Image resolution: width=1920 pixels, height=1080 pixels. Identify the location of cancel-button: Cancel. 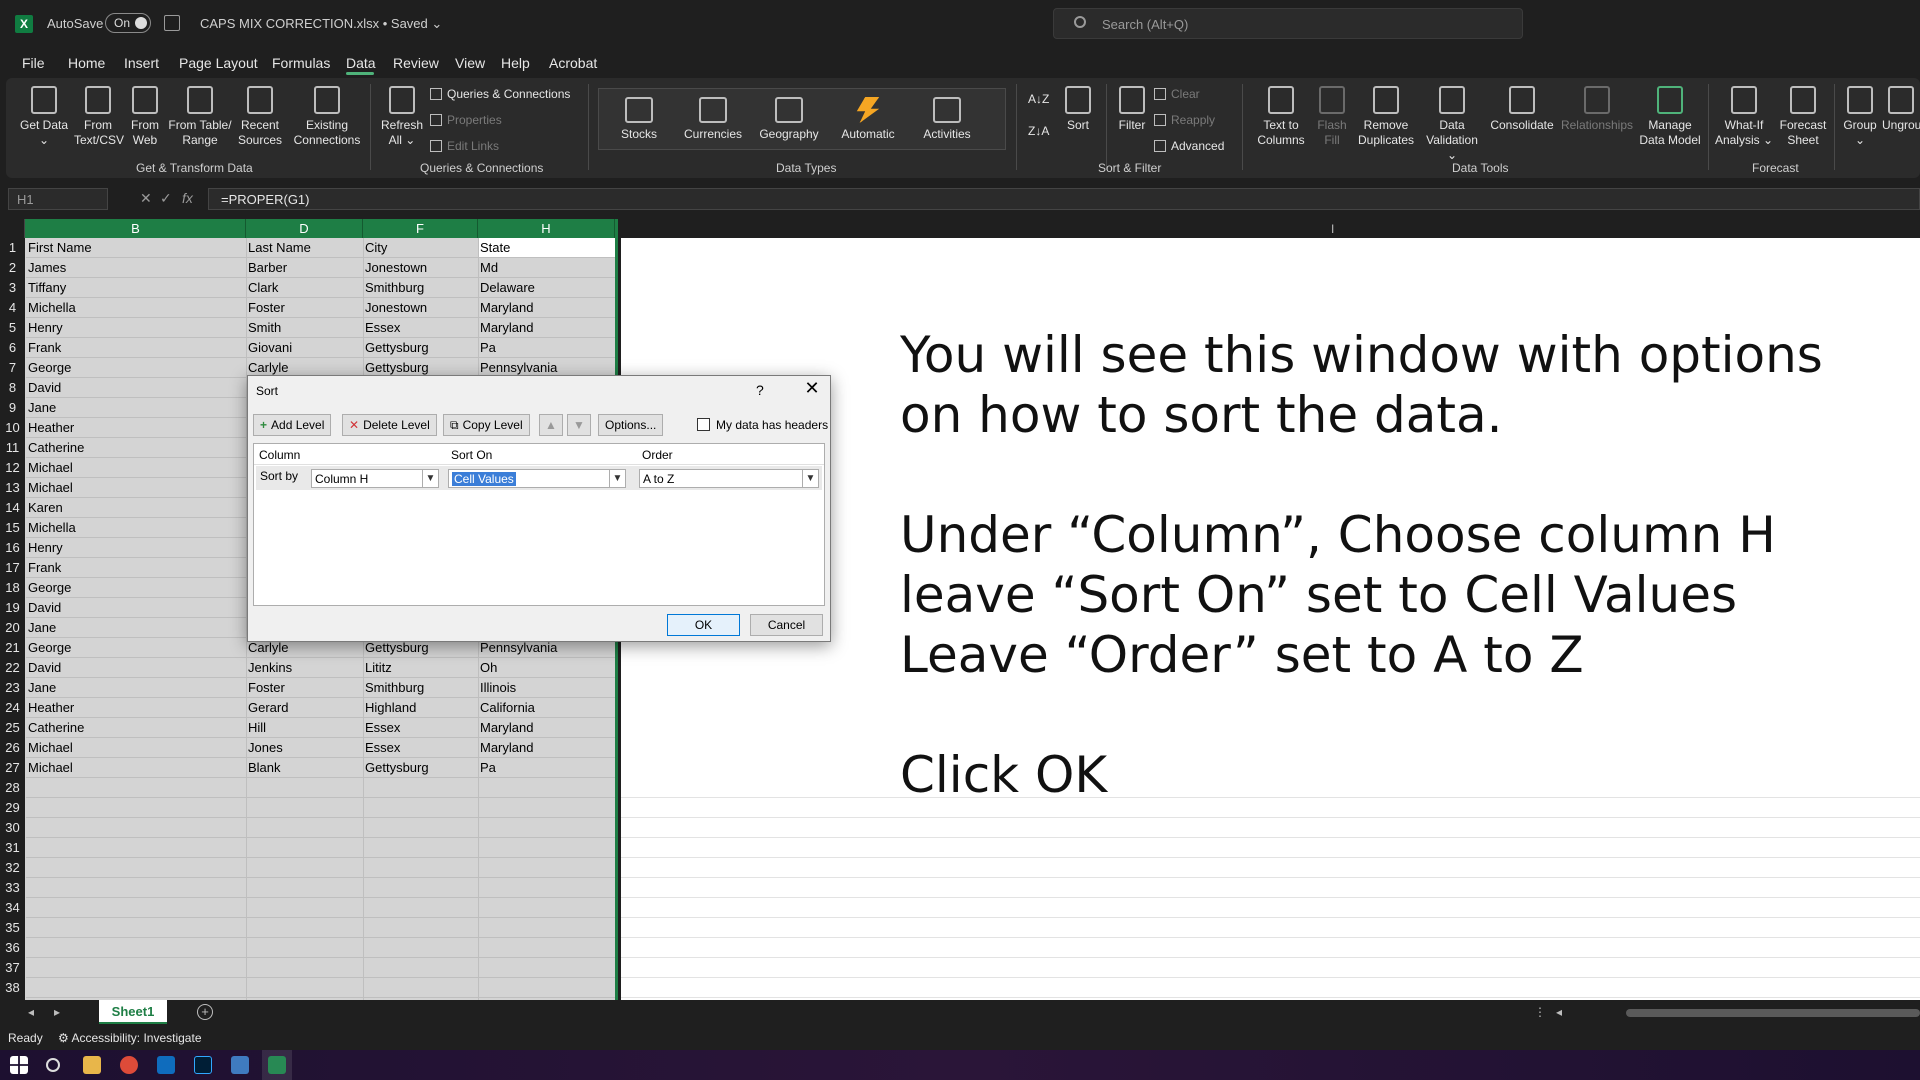
(786, 625).